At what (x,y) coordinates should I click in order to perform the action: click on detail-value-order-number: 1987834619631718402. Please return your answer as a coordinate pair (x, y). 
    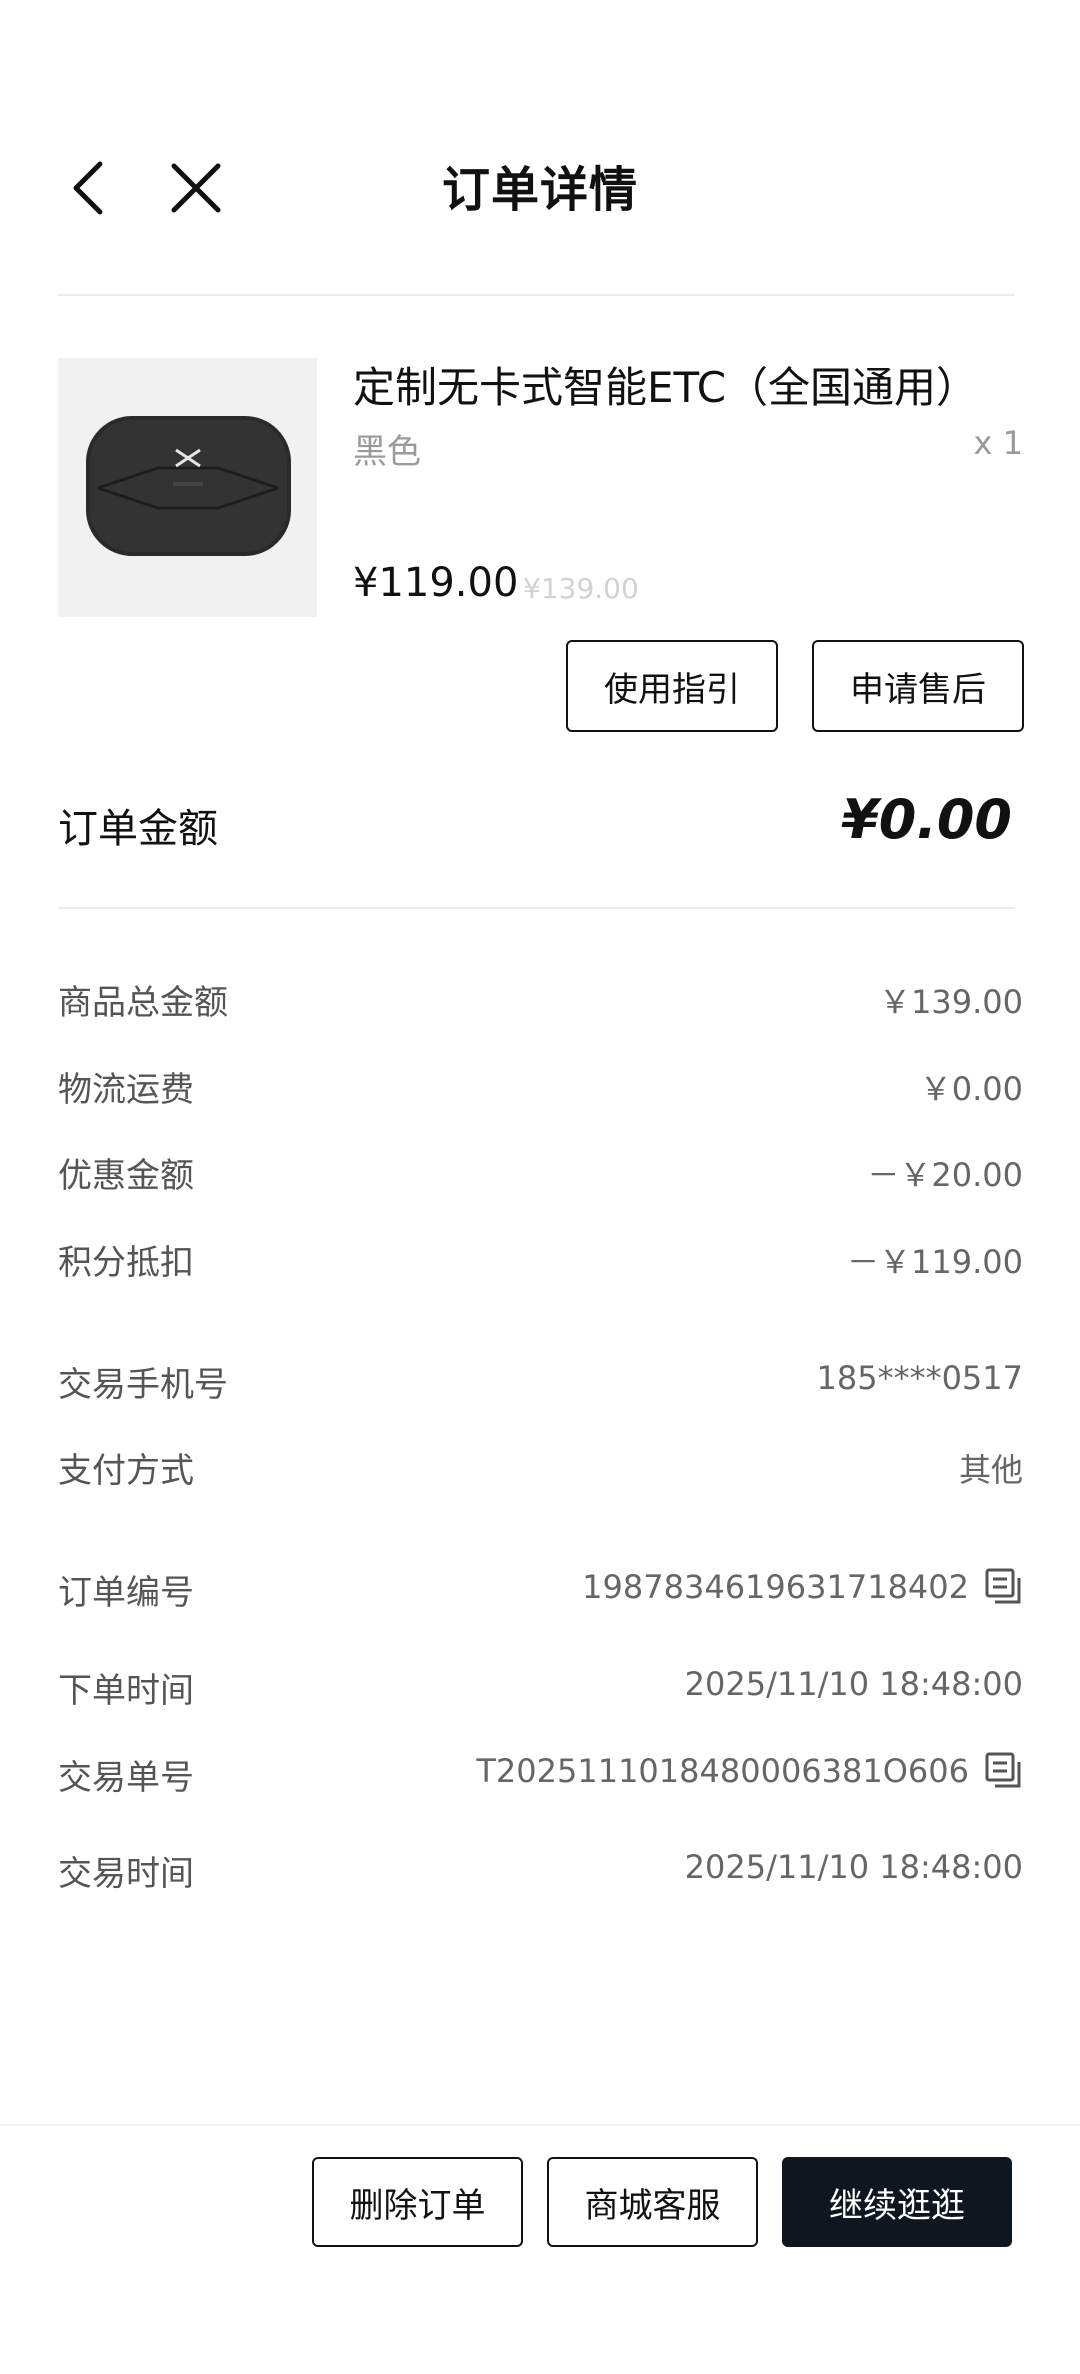
    Looking at the image, I should click on (802, 1587).